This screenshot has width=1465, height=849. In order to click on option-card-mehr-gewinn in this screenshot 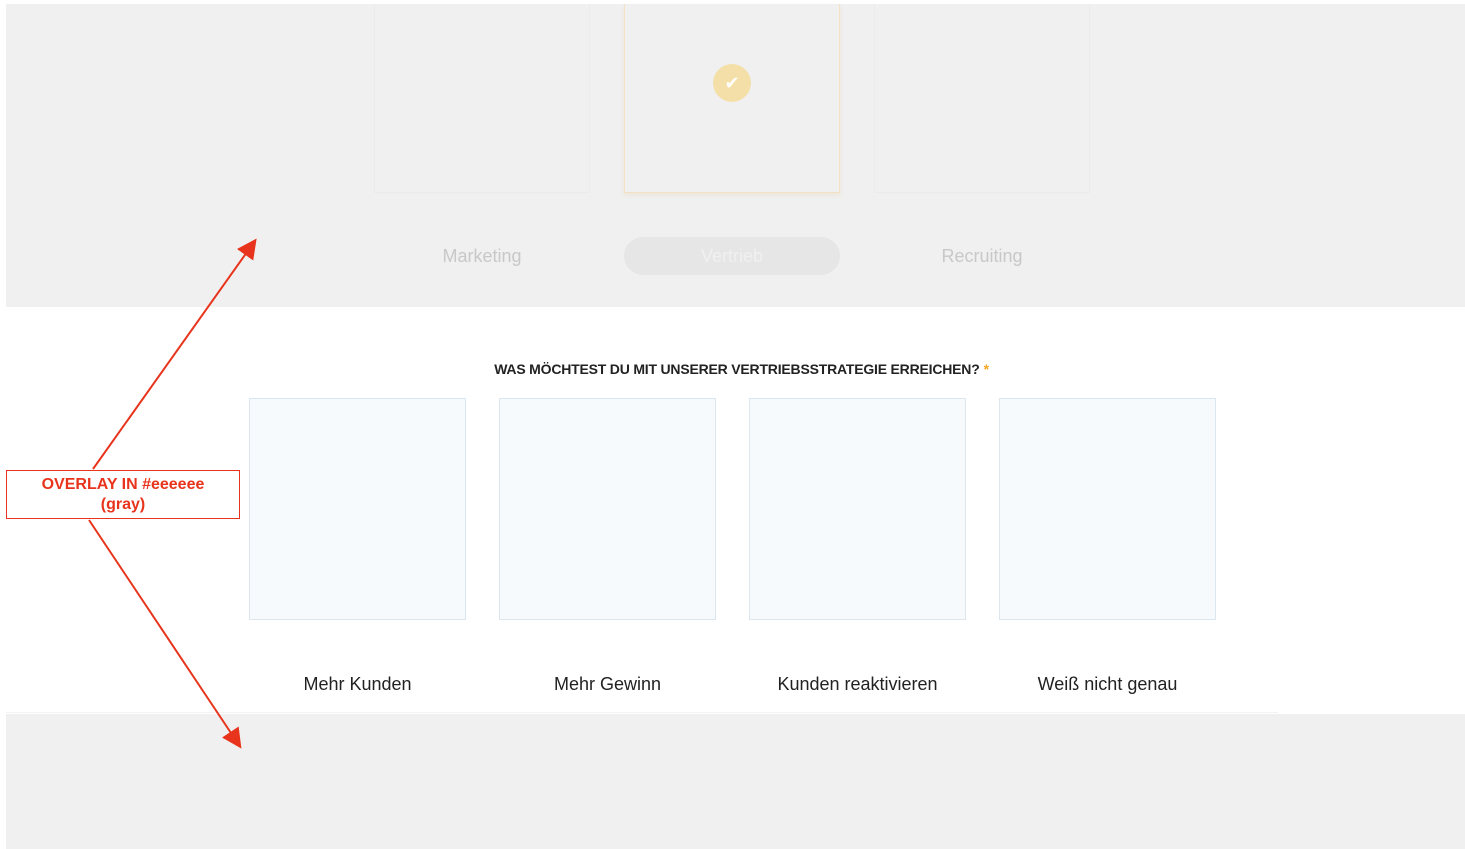, I will do `click(607, 509)`.